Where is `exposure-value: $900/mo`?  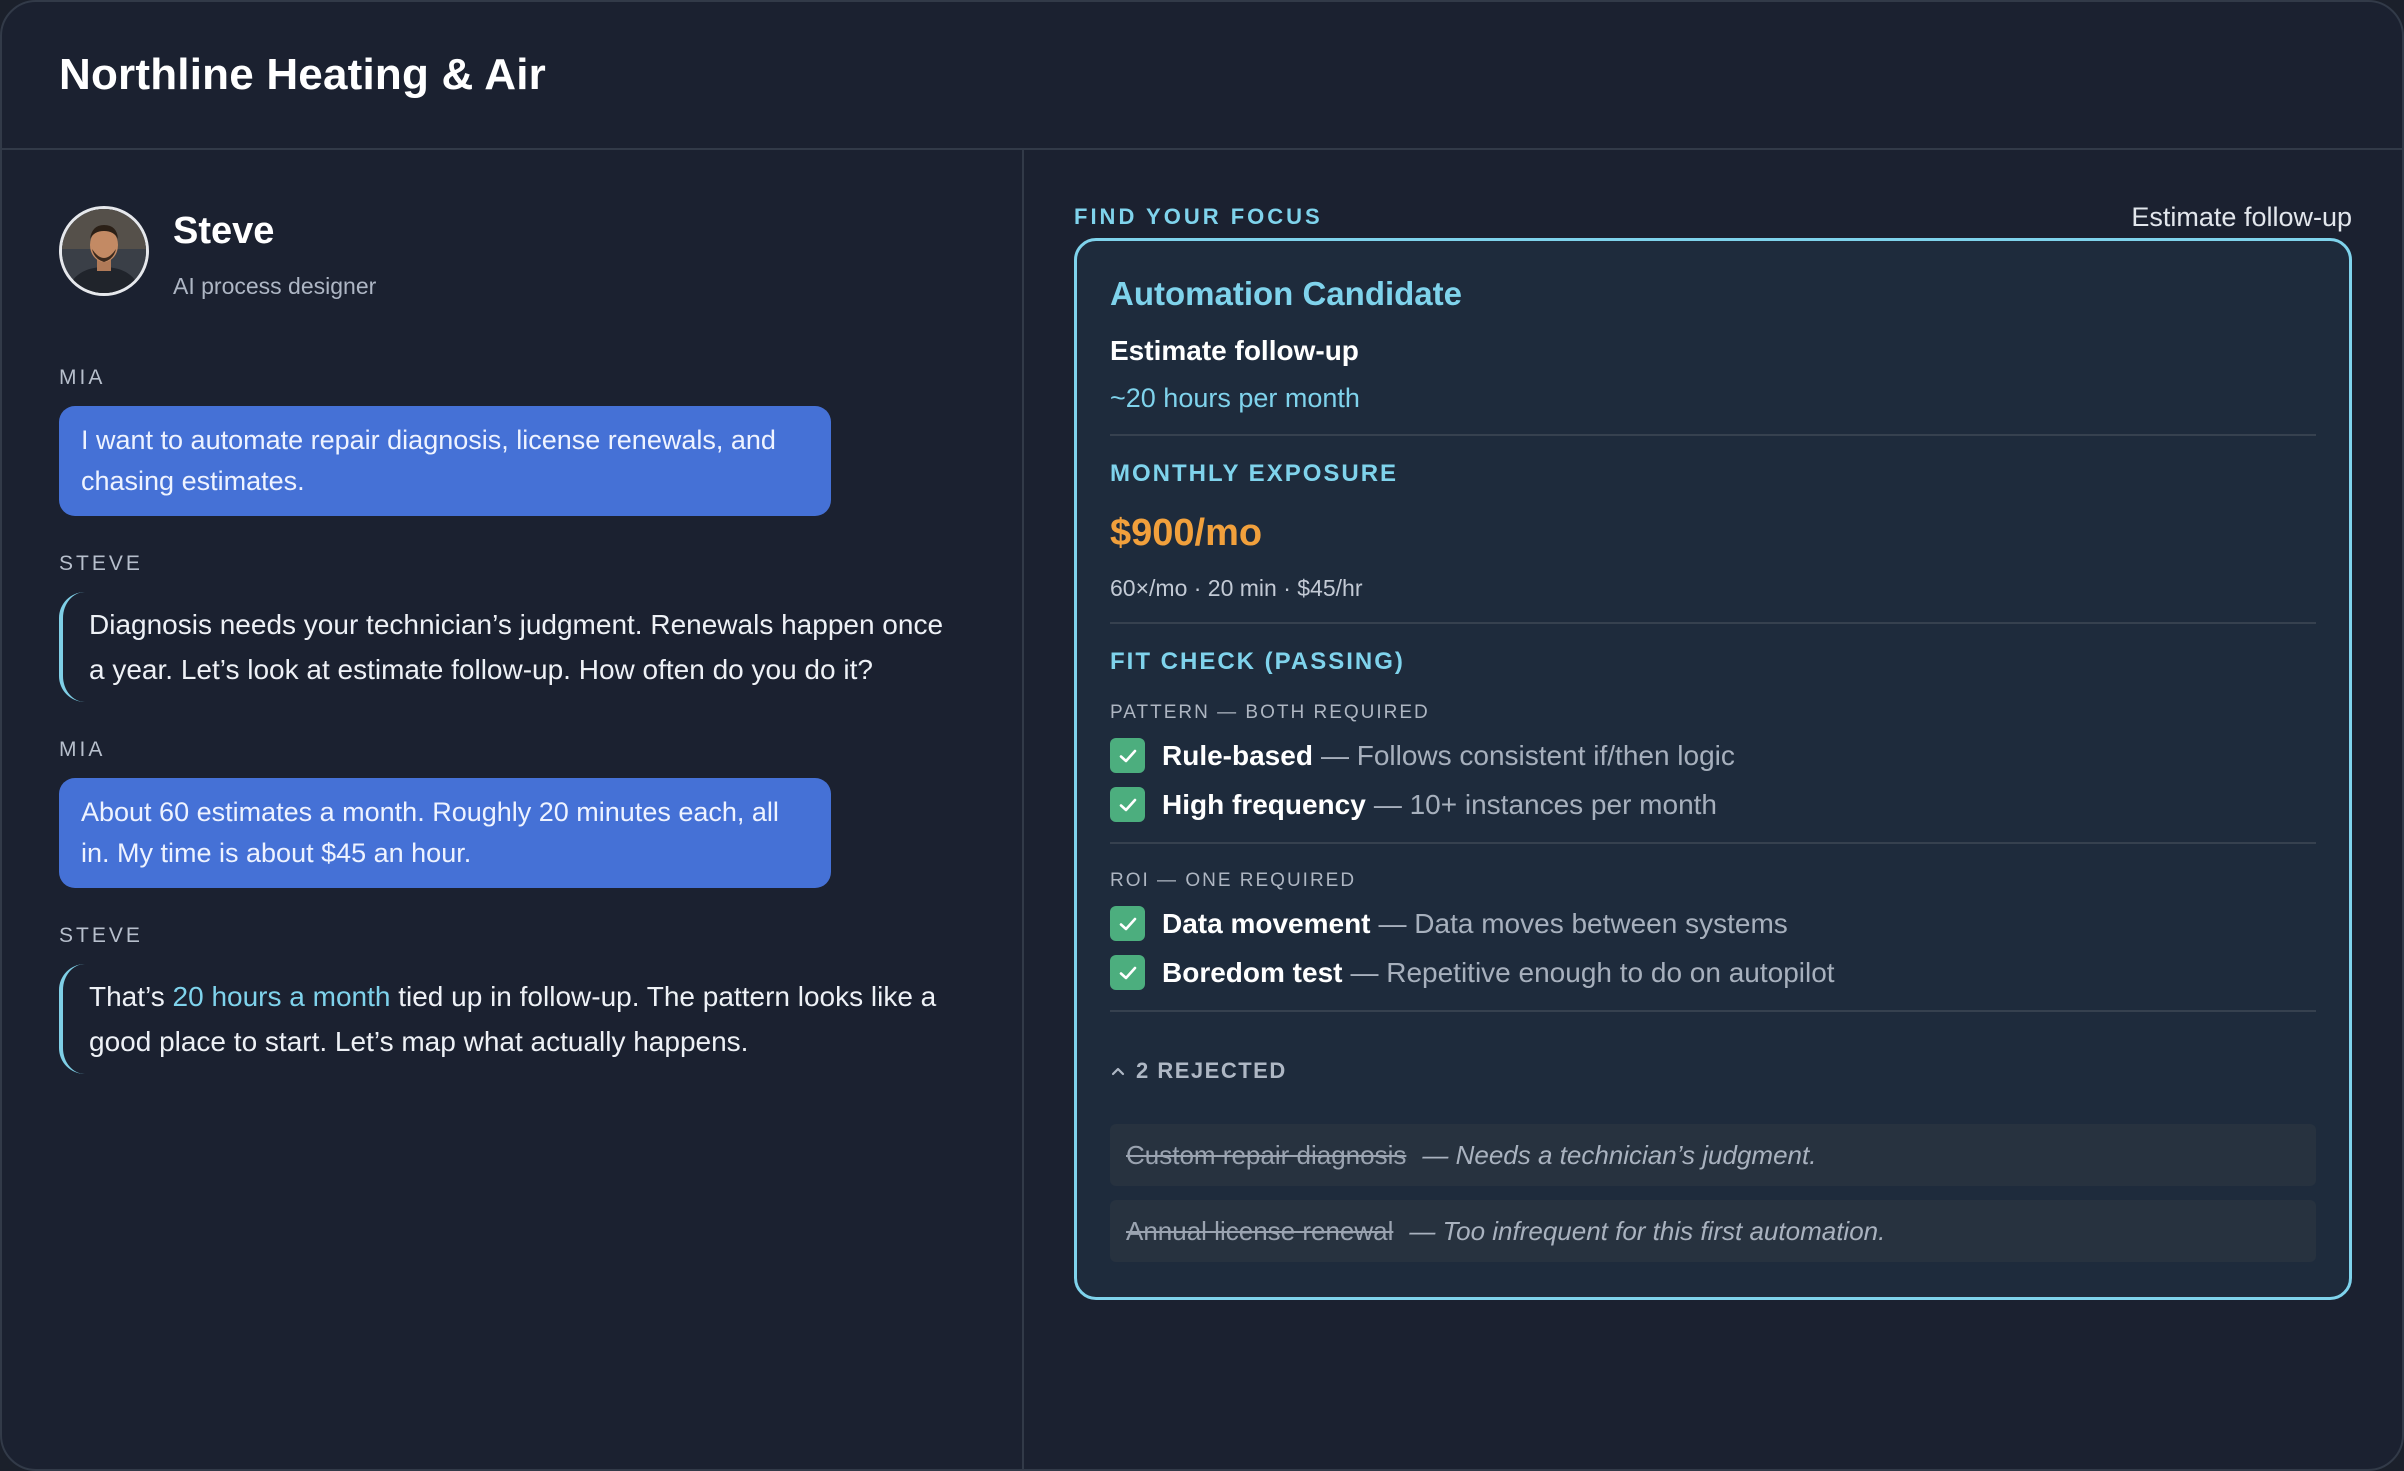 exposure-value: $900/mo is located at coordinates (1186, 533).